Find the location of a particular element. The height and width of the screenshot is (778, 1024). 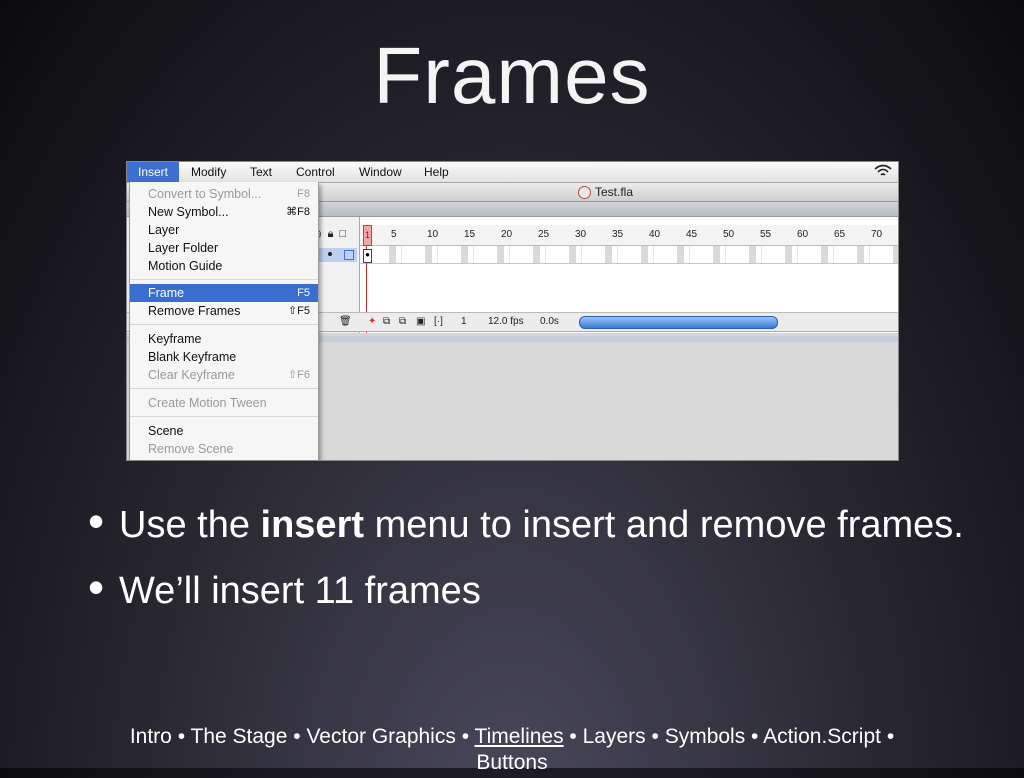

footer-link-buttons: Buttons is located at coordinates (511, 762).